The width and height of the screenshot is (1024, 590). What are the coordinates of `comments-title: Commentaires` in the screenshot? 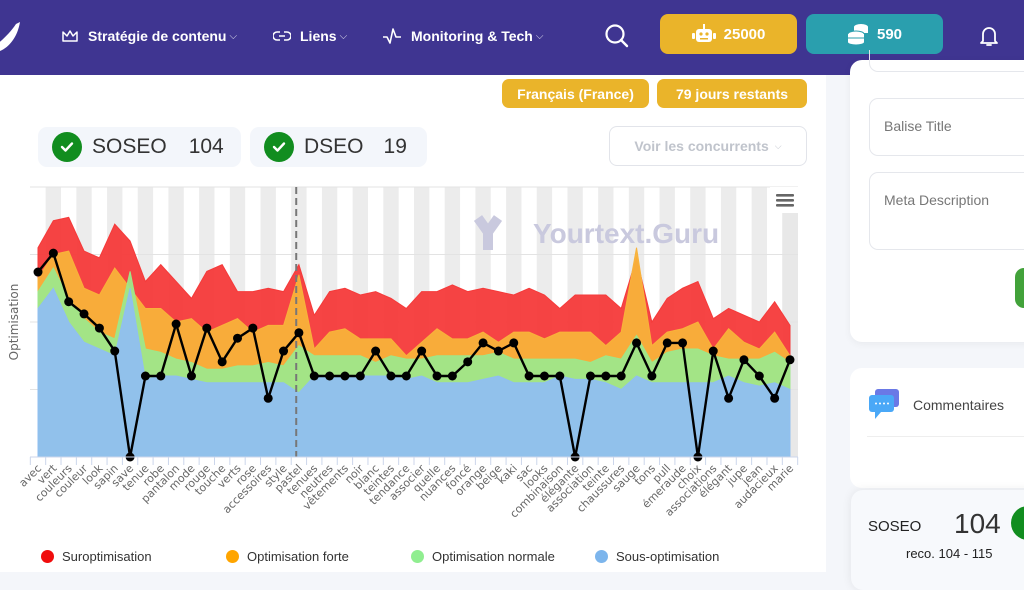 It's located at (959, 405).